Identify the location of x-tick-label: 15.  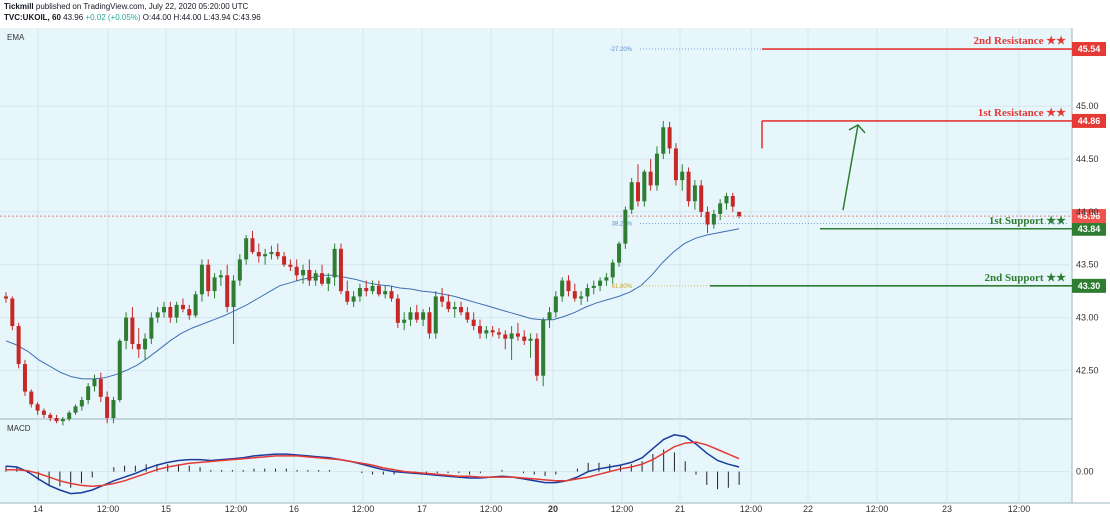
(166, 509).